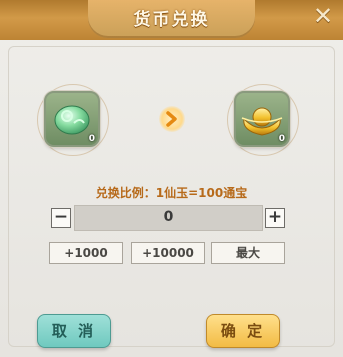 This screenshot has height=357, width=343. What do you see at coordinates (168, 253) in the screenshot?
I see `add-10000-button: +10000` at bounding box center [168, 253].